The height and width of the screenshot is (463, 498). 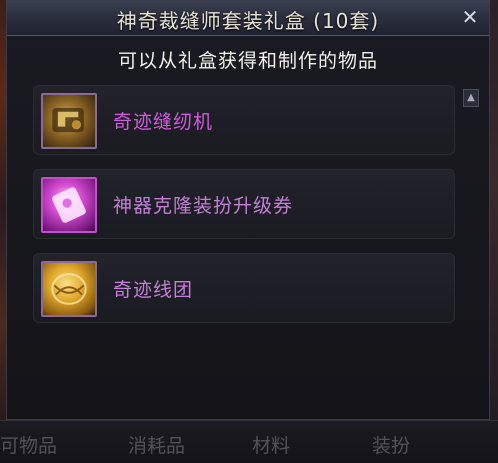 What do you see at coordinates (153, 290) in the screenshot?
I see `item-label: 奇迹线团` at bounding box center [153, 290].